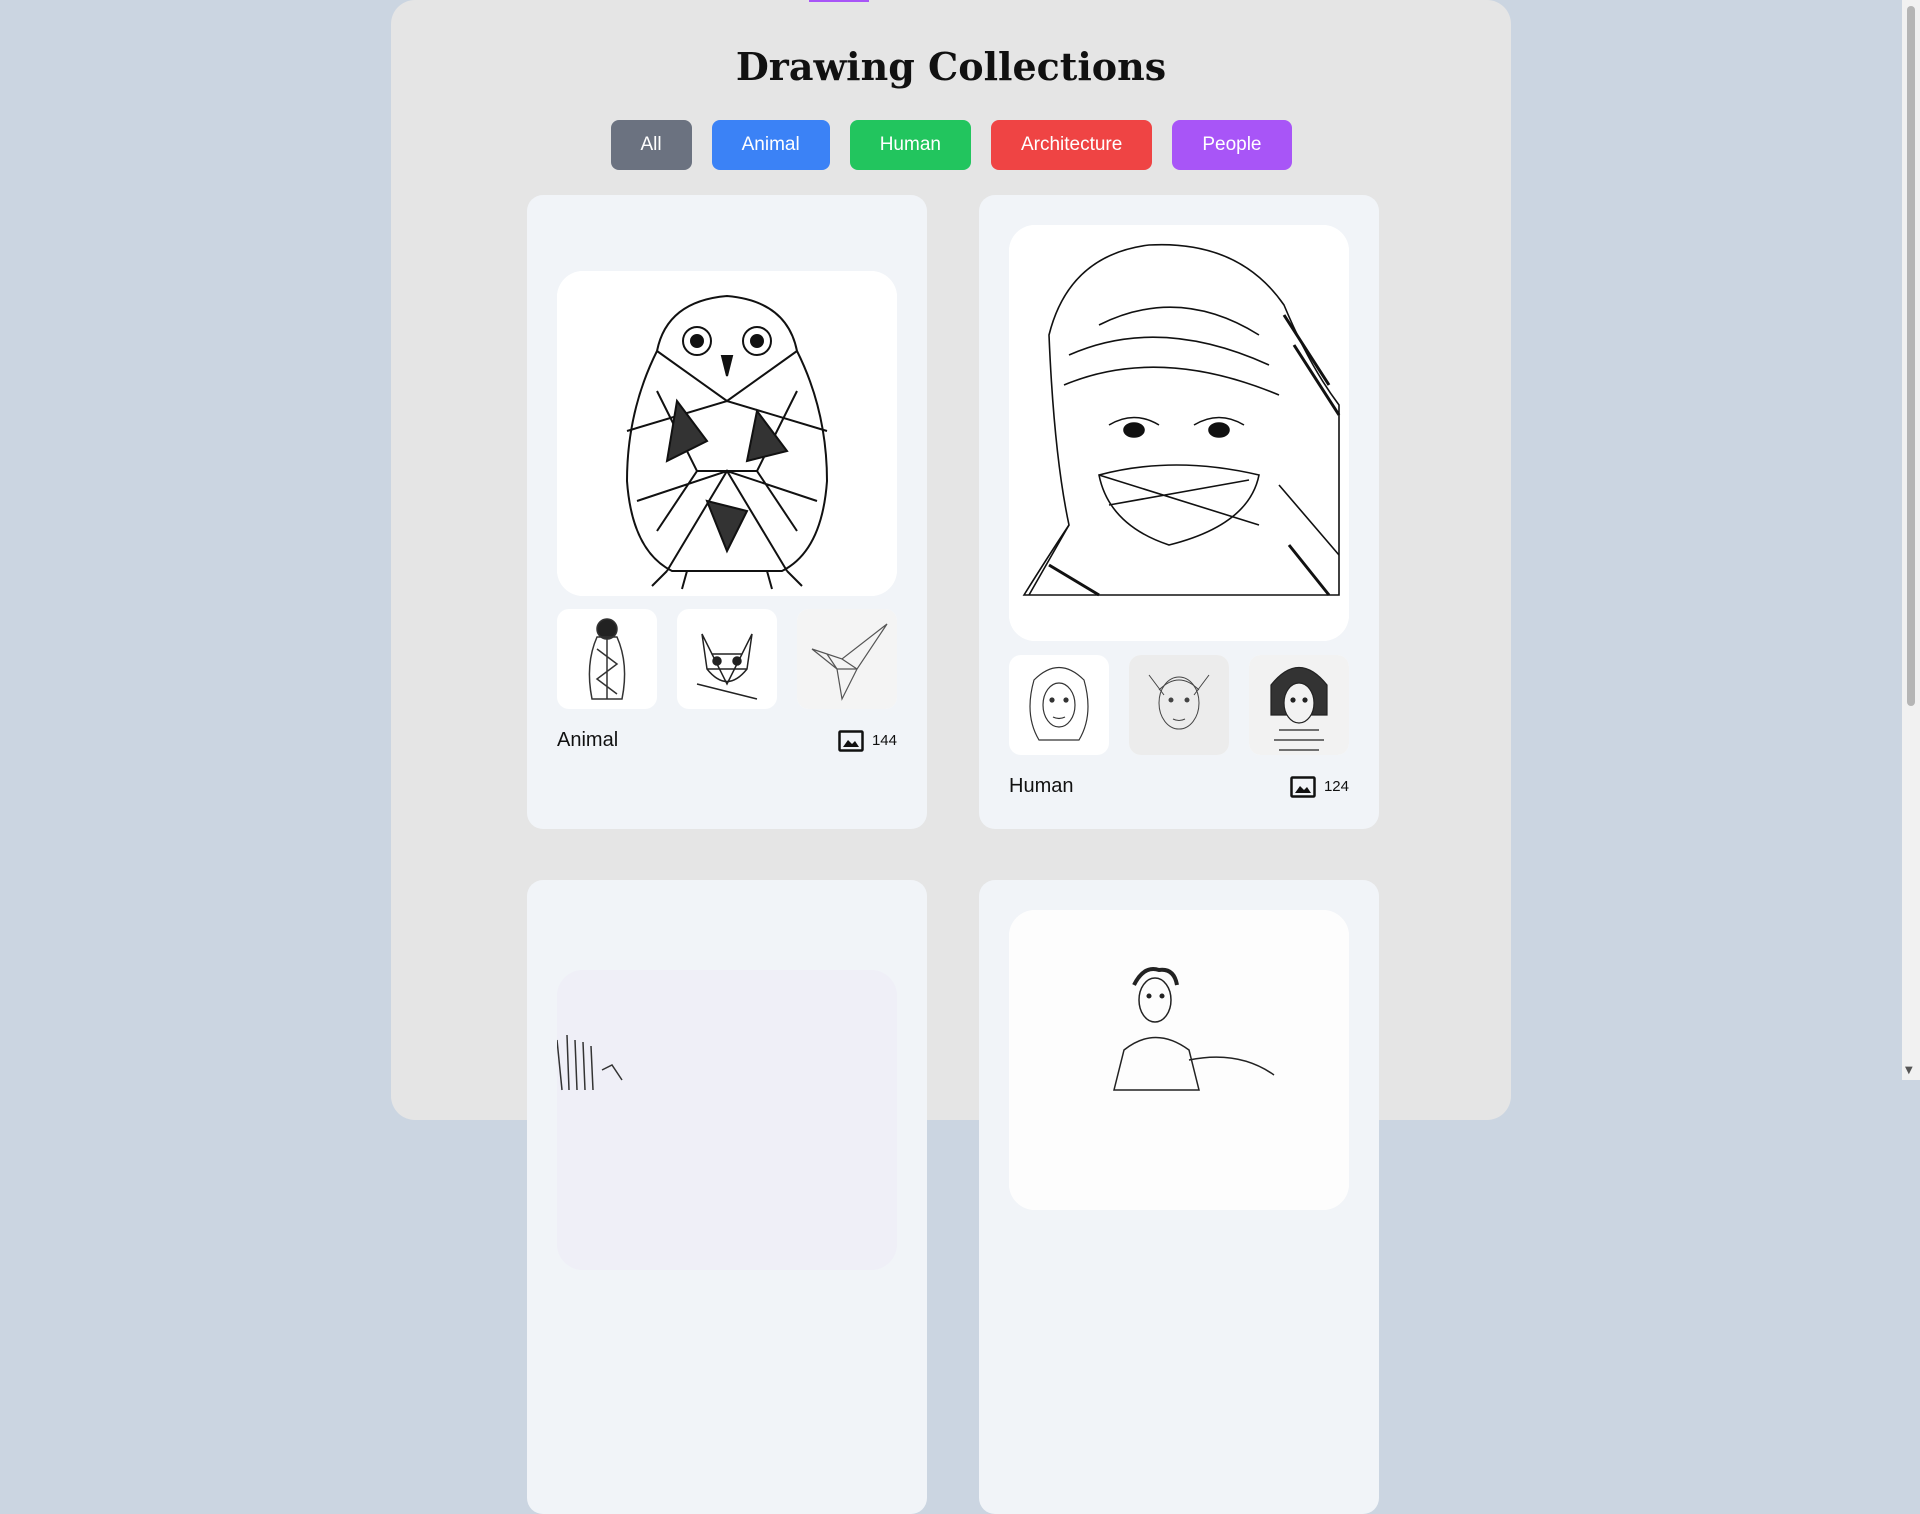  I want to click on filter-human-button: Human, so click(910, 145).